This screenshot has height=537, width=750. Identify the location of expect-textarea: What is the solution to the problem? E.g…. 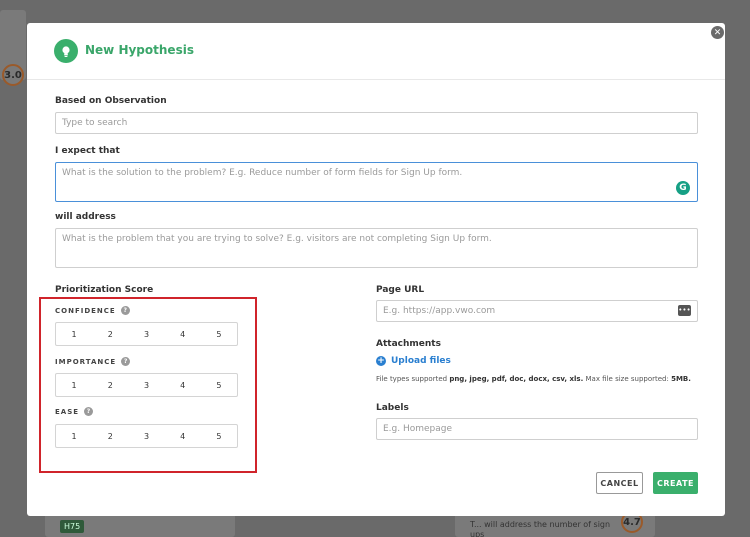
(376, 182).